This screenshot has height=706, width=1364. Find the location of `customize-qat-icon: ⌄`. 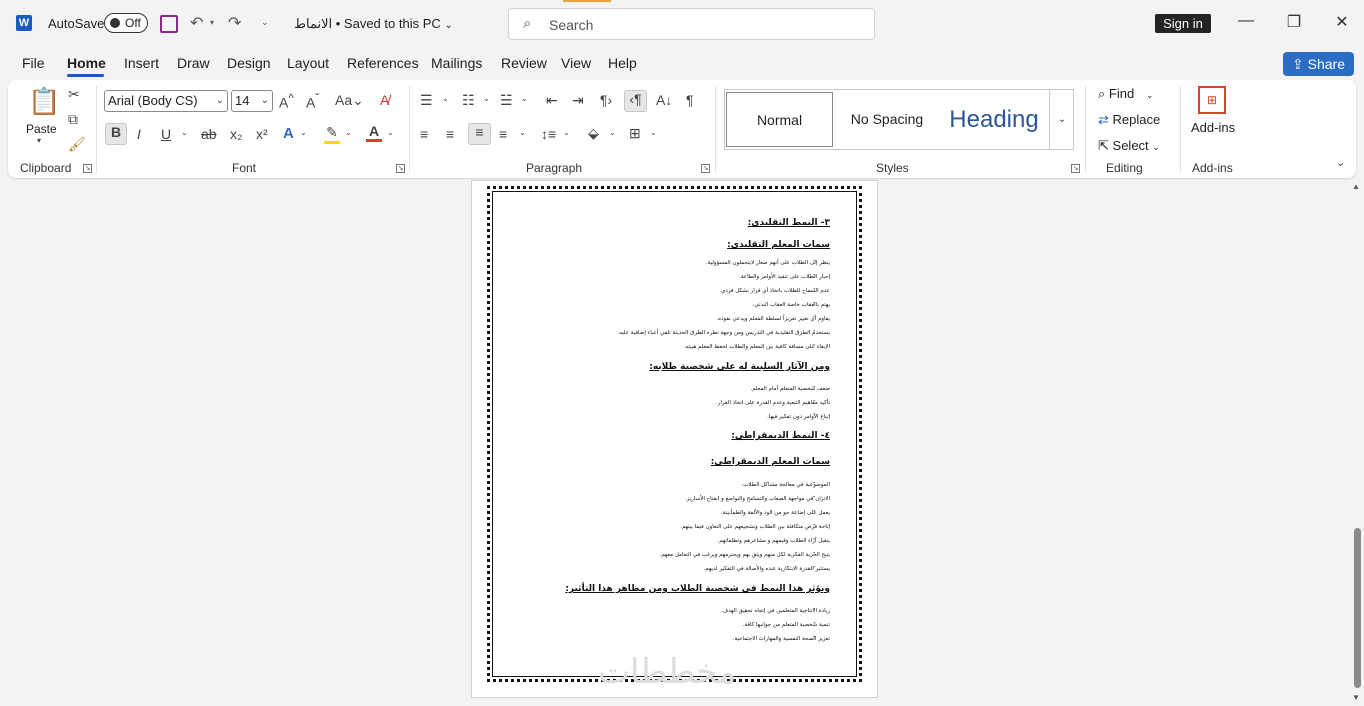

customize-qat-icon: ⌄ is located at coordinates (265, 22).